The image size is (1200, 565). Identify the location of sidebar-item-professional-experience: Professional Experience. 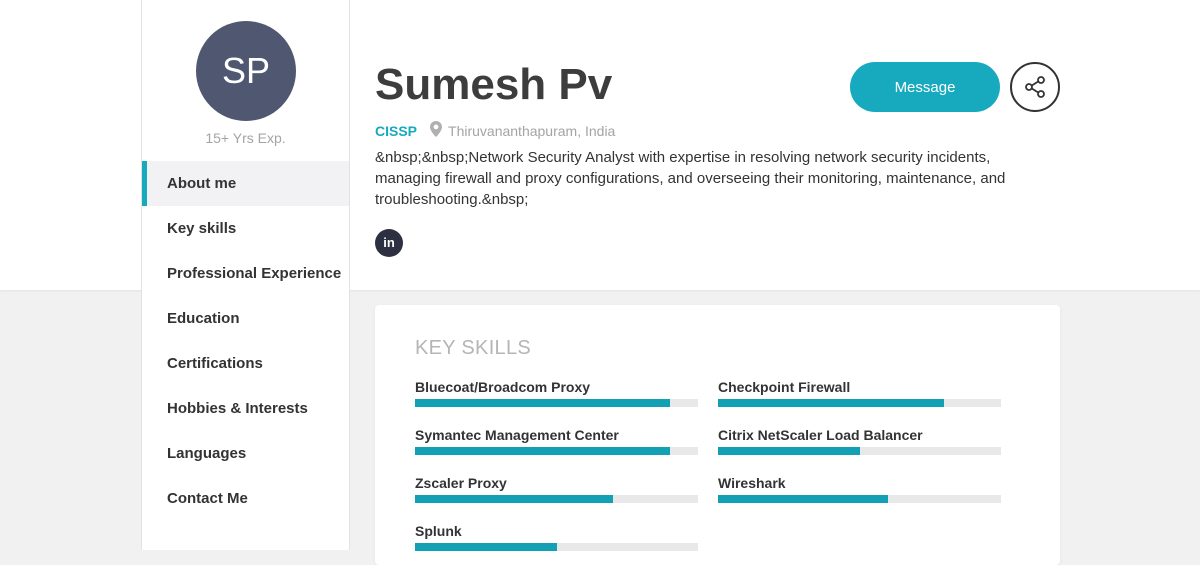
(245, 273).